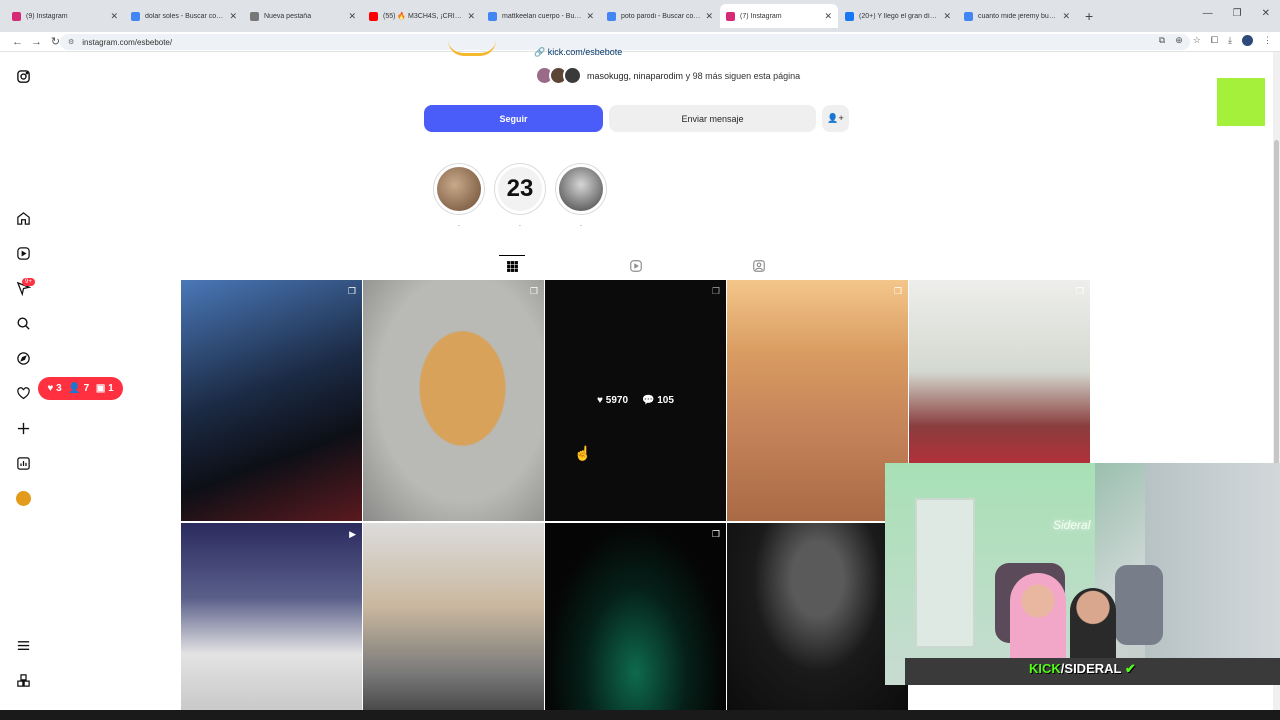 The height and width of the screenshot is (720, 1280). I want to click on more-menu-icon, so click(23, 645).